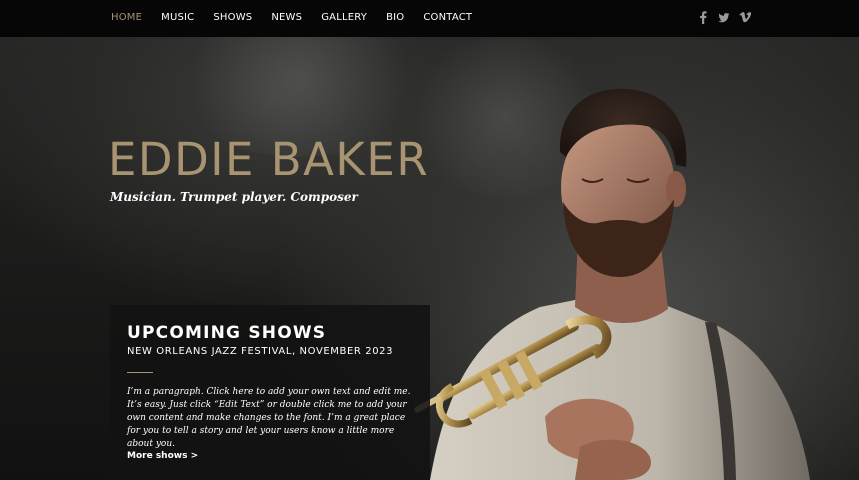  What do you see at coordinates (344, 17) in the screenshot?
I see `nav-item-gallery: GALLERY` at bounding box center [344, 17].